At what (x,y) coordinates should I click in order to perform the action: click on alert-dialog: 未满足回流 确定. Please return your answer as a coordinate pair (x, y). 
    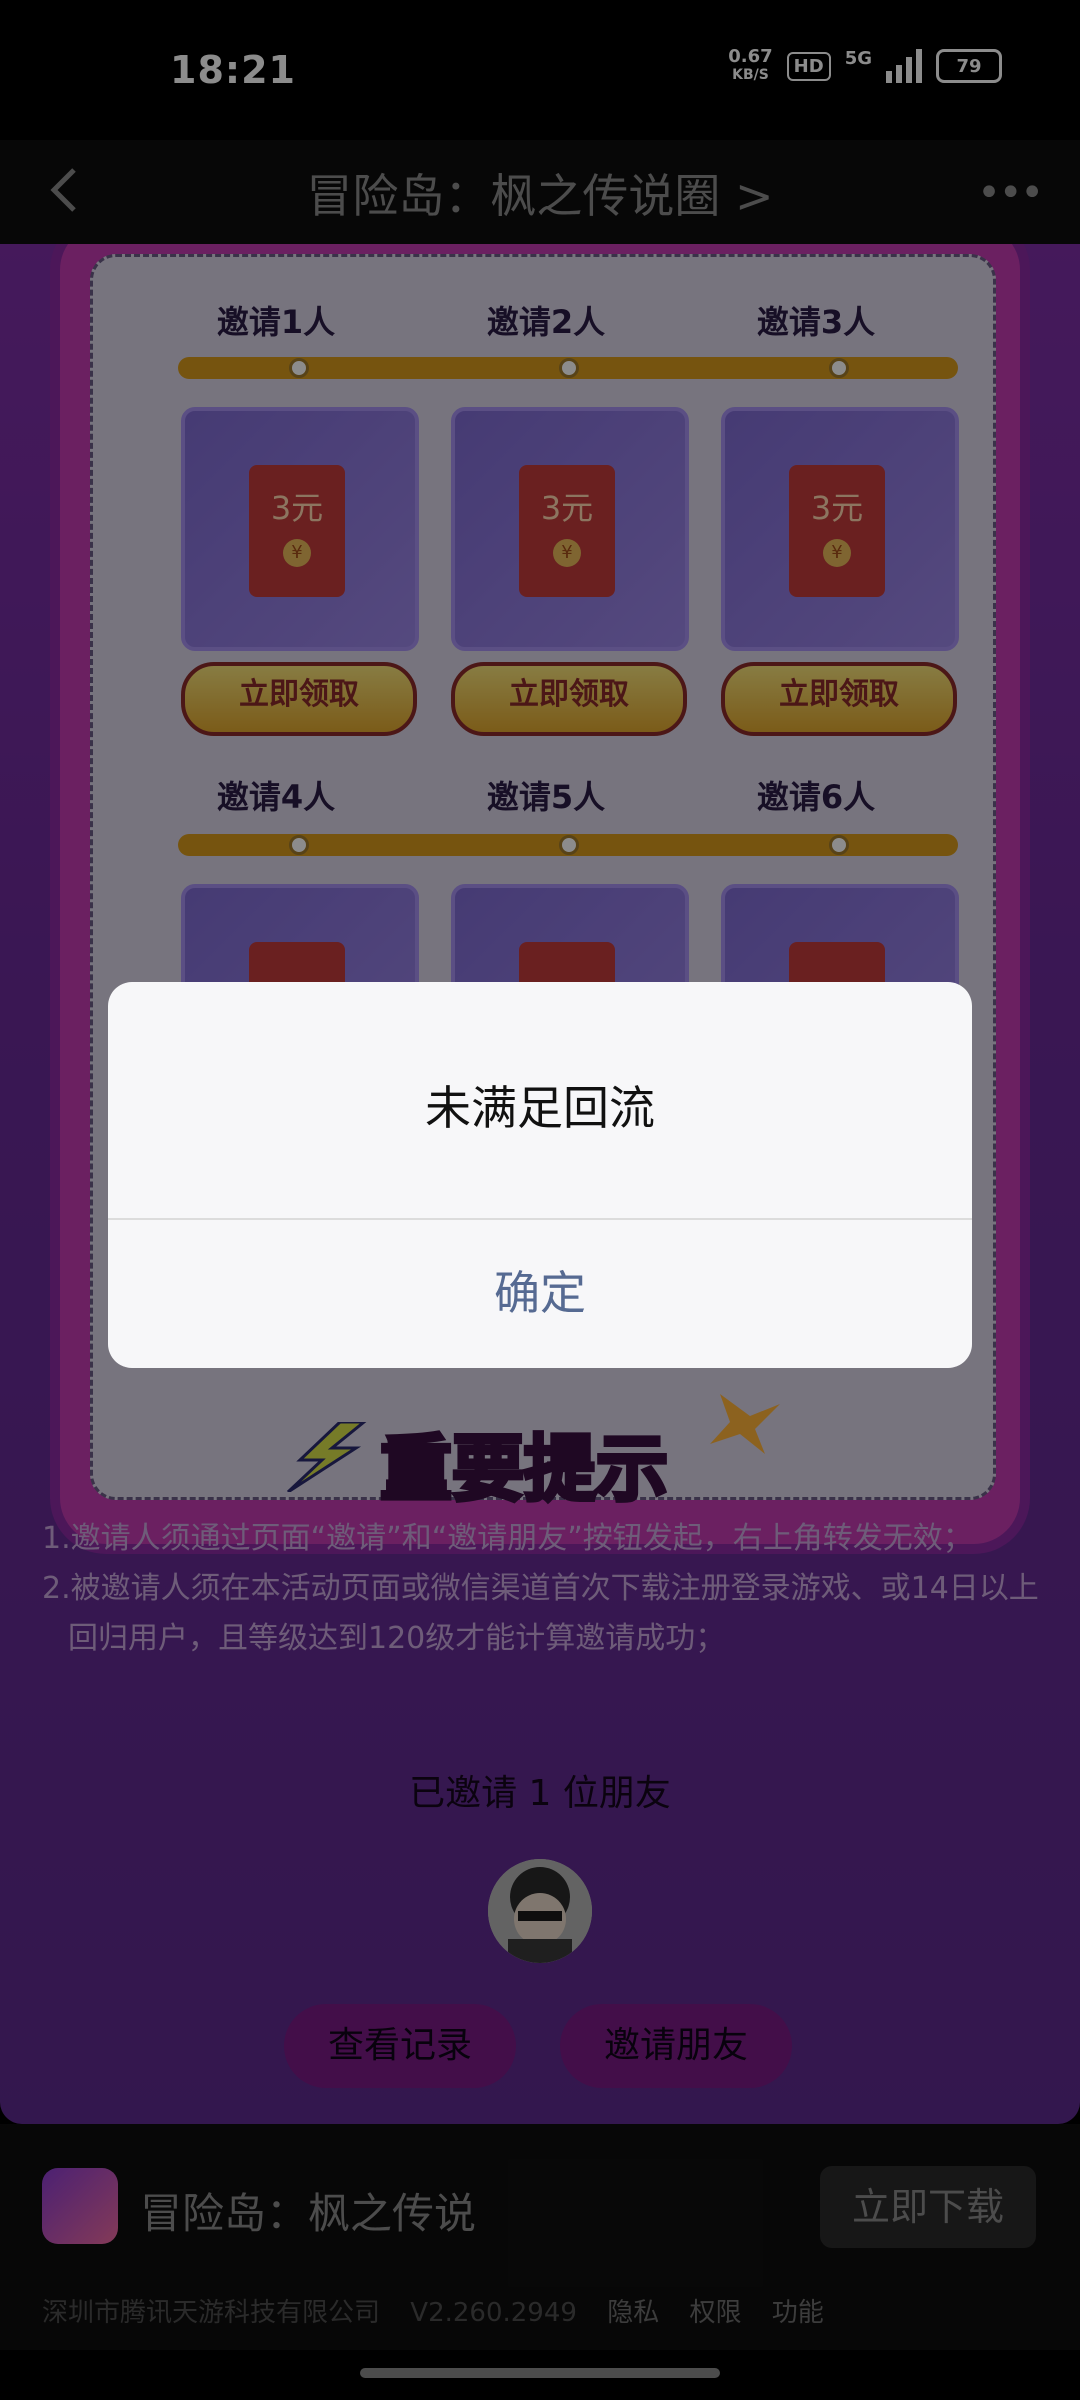
    Looking at the image, I should click on (540, 1175).